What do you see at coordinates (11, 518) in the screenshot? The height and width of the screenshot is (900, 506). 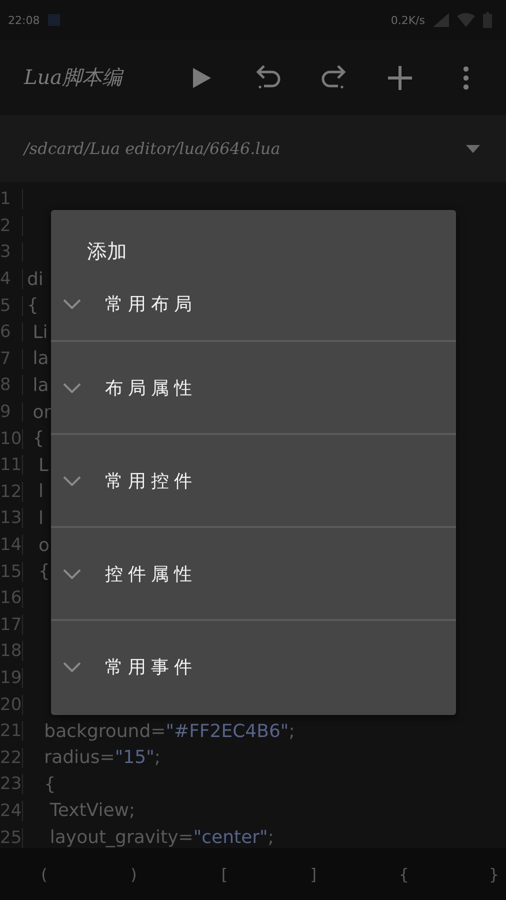 I see `line-number: 13` at bounding box center [11, 518].